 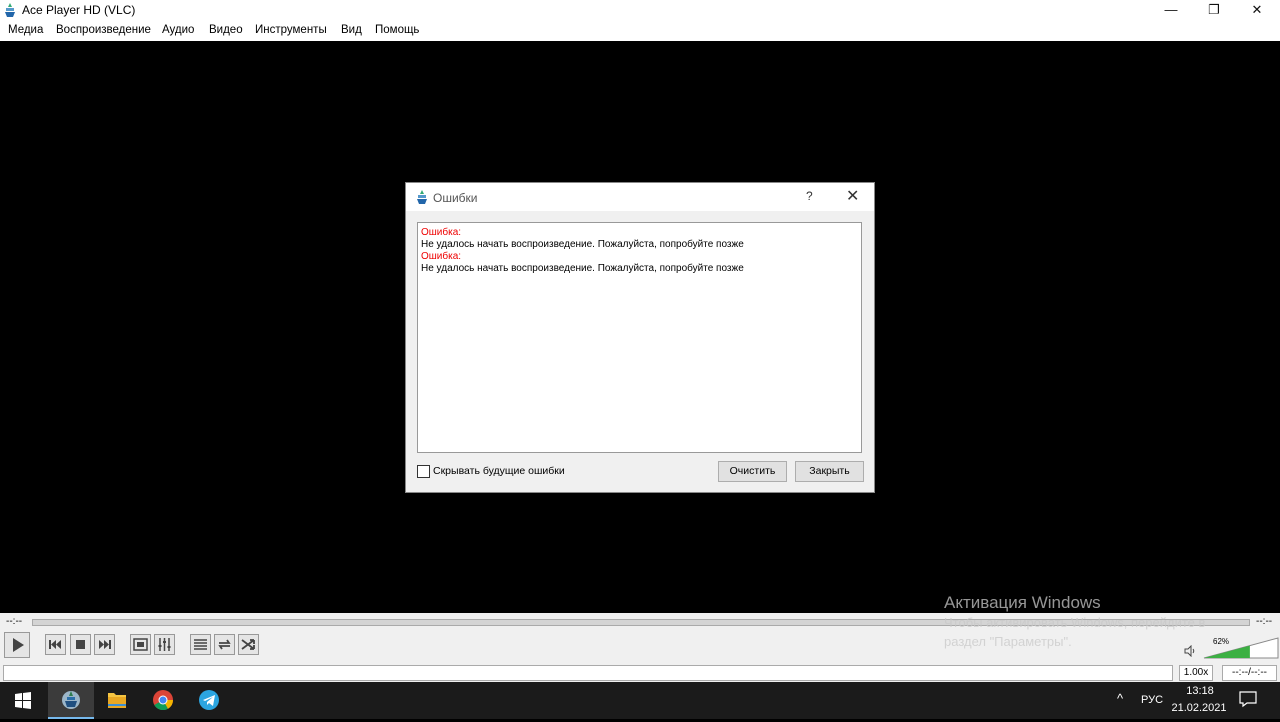 I want to click on taskbar-file-explorer, so click(x=117, y=700).